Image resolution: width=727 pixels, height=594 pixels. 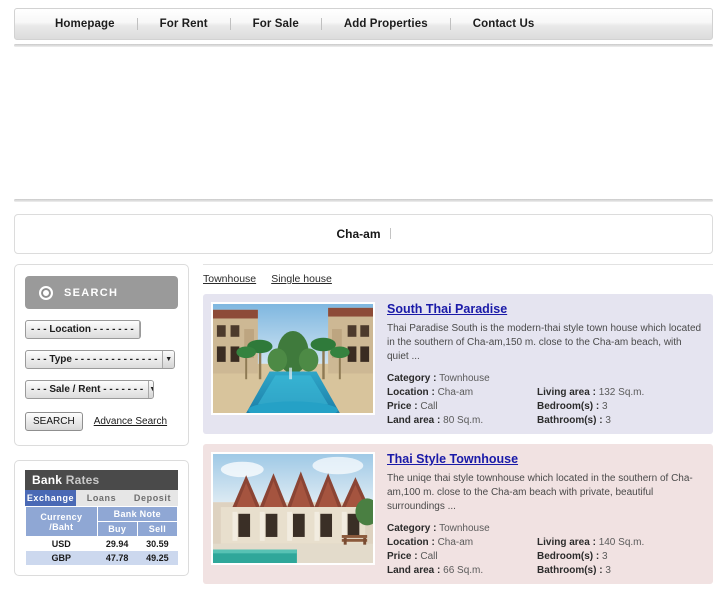 I want to click on thai-roof-townhouse-photo, so click(x=293, y=508).